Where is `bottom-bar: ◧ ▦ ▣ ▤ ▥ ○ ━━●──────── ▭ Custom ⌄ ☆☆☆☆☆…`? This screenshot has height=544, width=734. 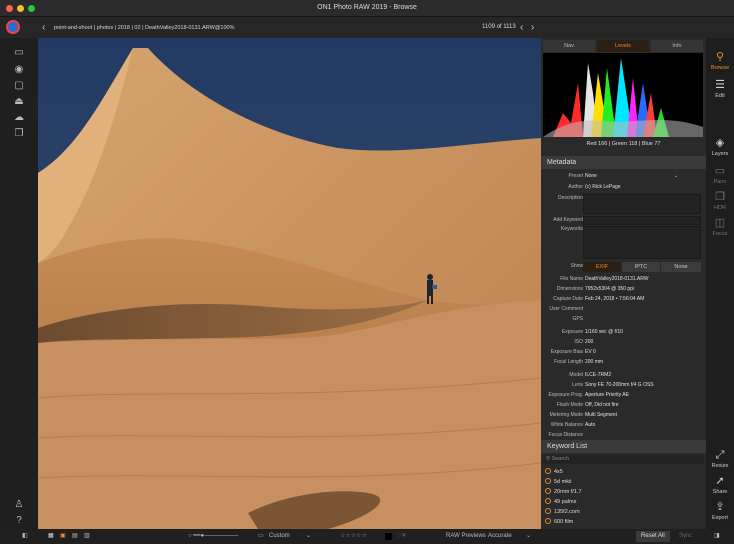
bottom-bar: ◧ ▦ ▣ ▤ ▥ ○ ━━●──────── ▭ Custom ⌄ ☆☆☆☆☆… is located at coordinates (367, 536).